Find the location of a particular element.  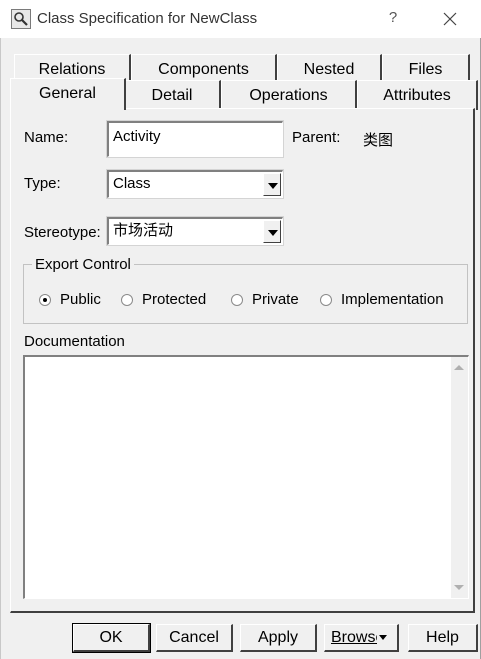

type-label: Type: is located at coordinates (42, 183).